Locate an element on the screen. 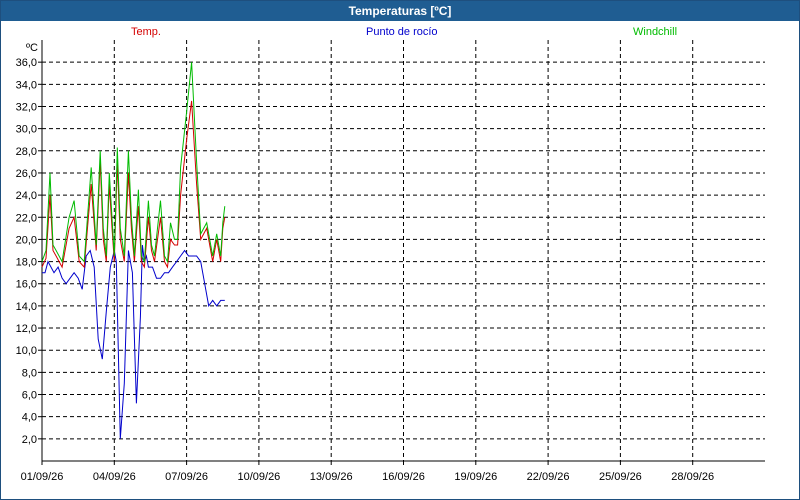  x-tick-label: 16/09/26 is located at coordinates (403, 477).